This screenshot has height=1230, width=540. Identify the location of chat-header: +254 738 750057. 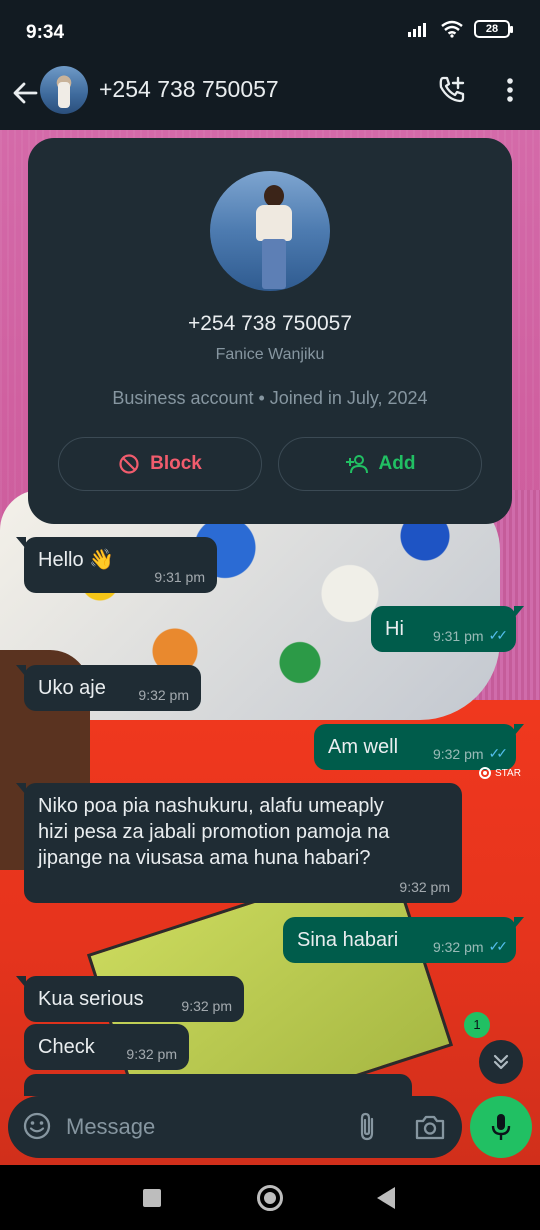
(270, 96).